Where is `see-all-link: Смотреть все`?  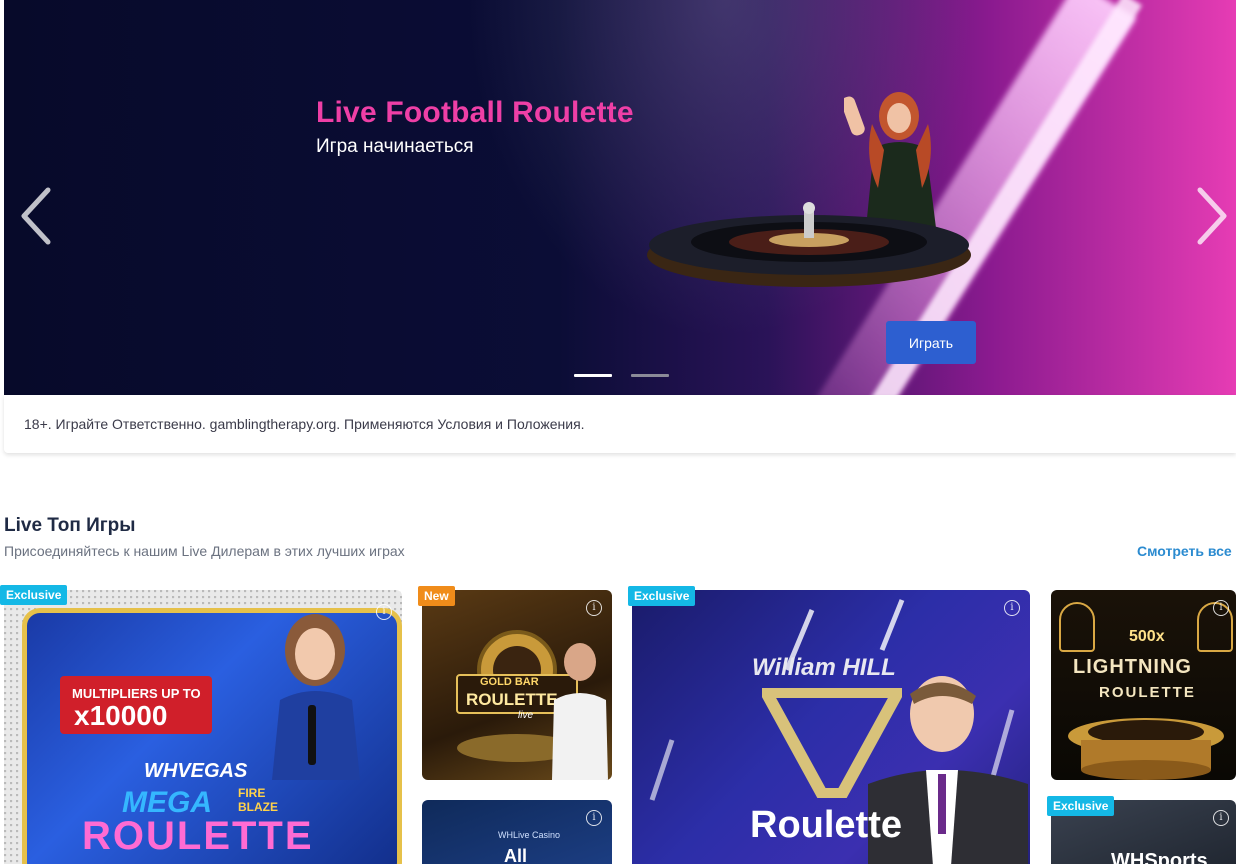
see-all-link: Смотреть все is located at coordinates (1184, 551).